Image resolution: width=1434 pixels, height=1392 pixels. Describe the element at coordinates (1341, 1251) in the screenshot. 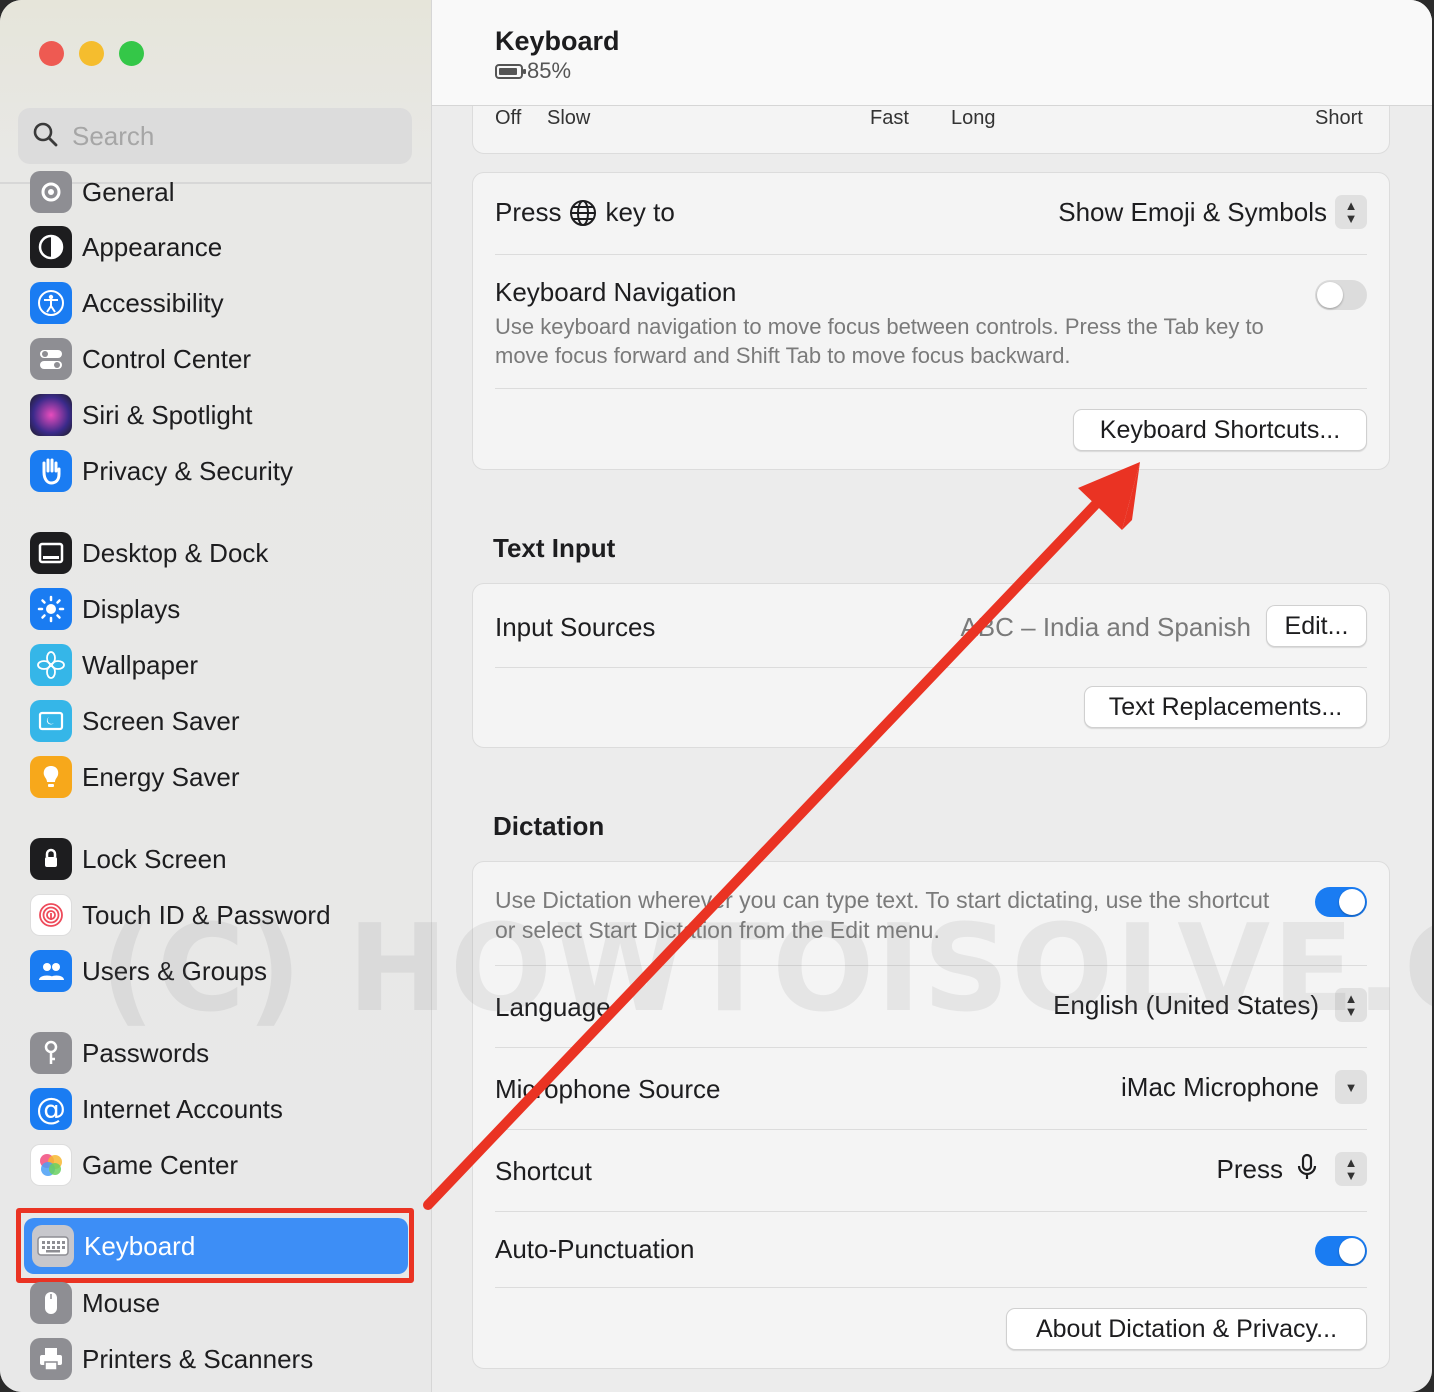

I see `auto-punctuation-toggle` at that location.